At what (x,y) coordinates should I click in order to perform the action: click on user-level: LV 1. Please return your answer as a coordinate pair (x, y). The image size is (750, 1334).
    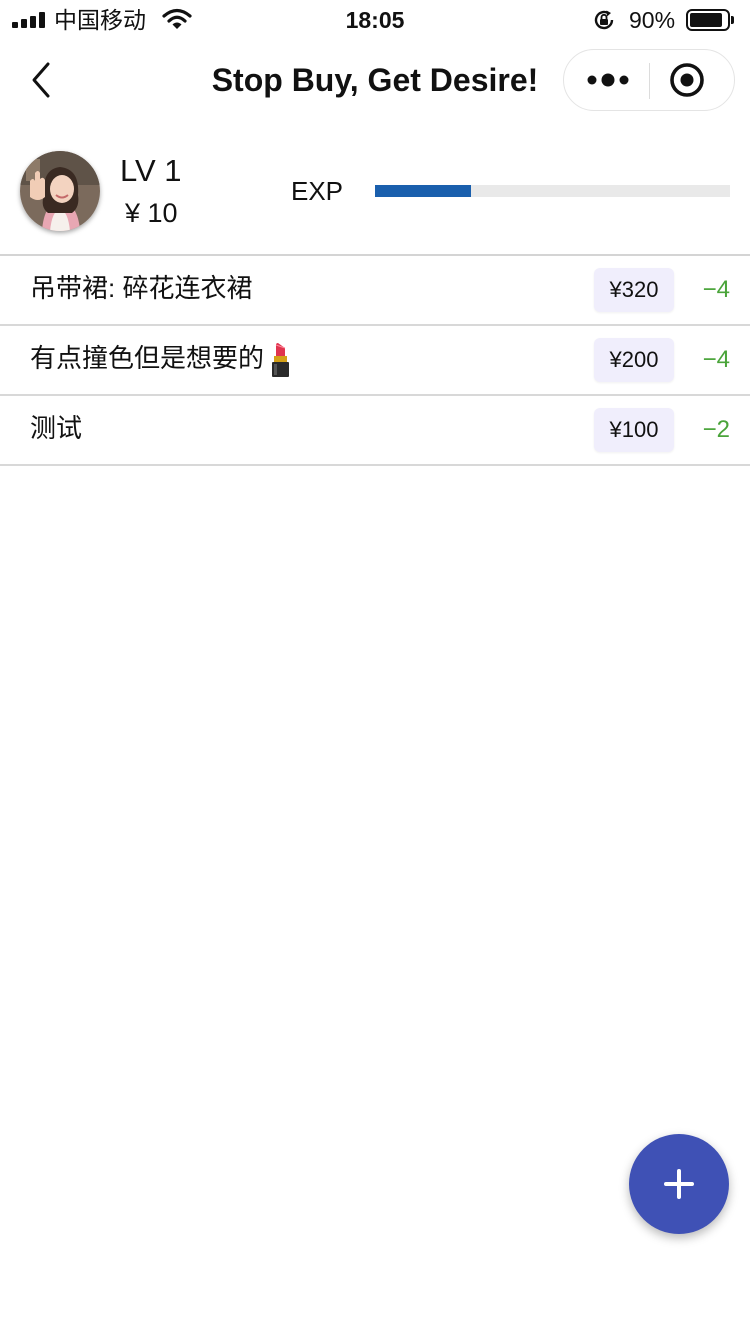
    Looking at the image, I should click on (151, 170).